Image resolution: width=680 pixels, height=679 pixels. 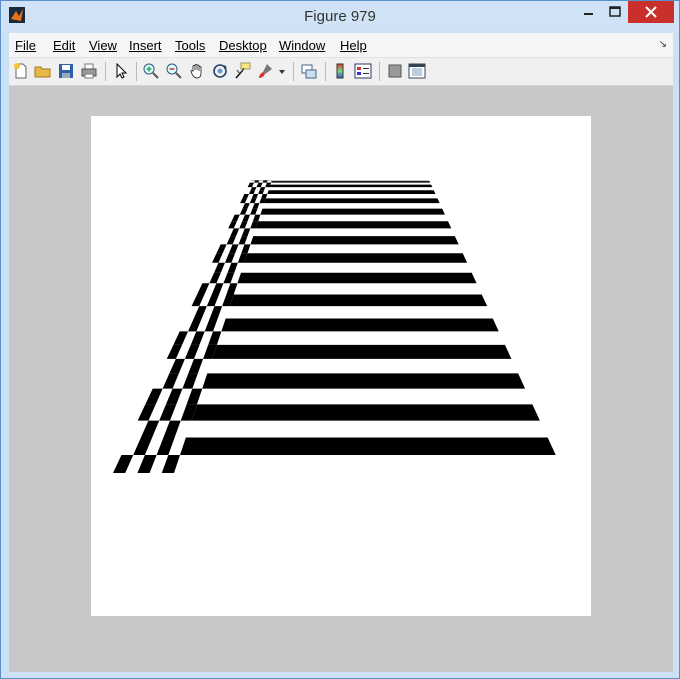 What do you see at coordinates (340, 16) in the screenshot?
I see `title-bar: Figure 979` at bounding box center [340, 16].